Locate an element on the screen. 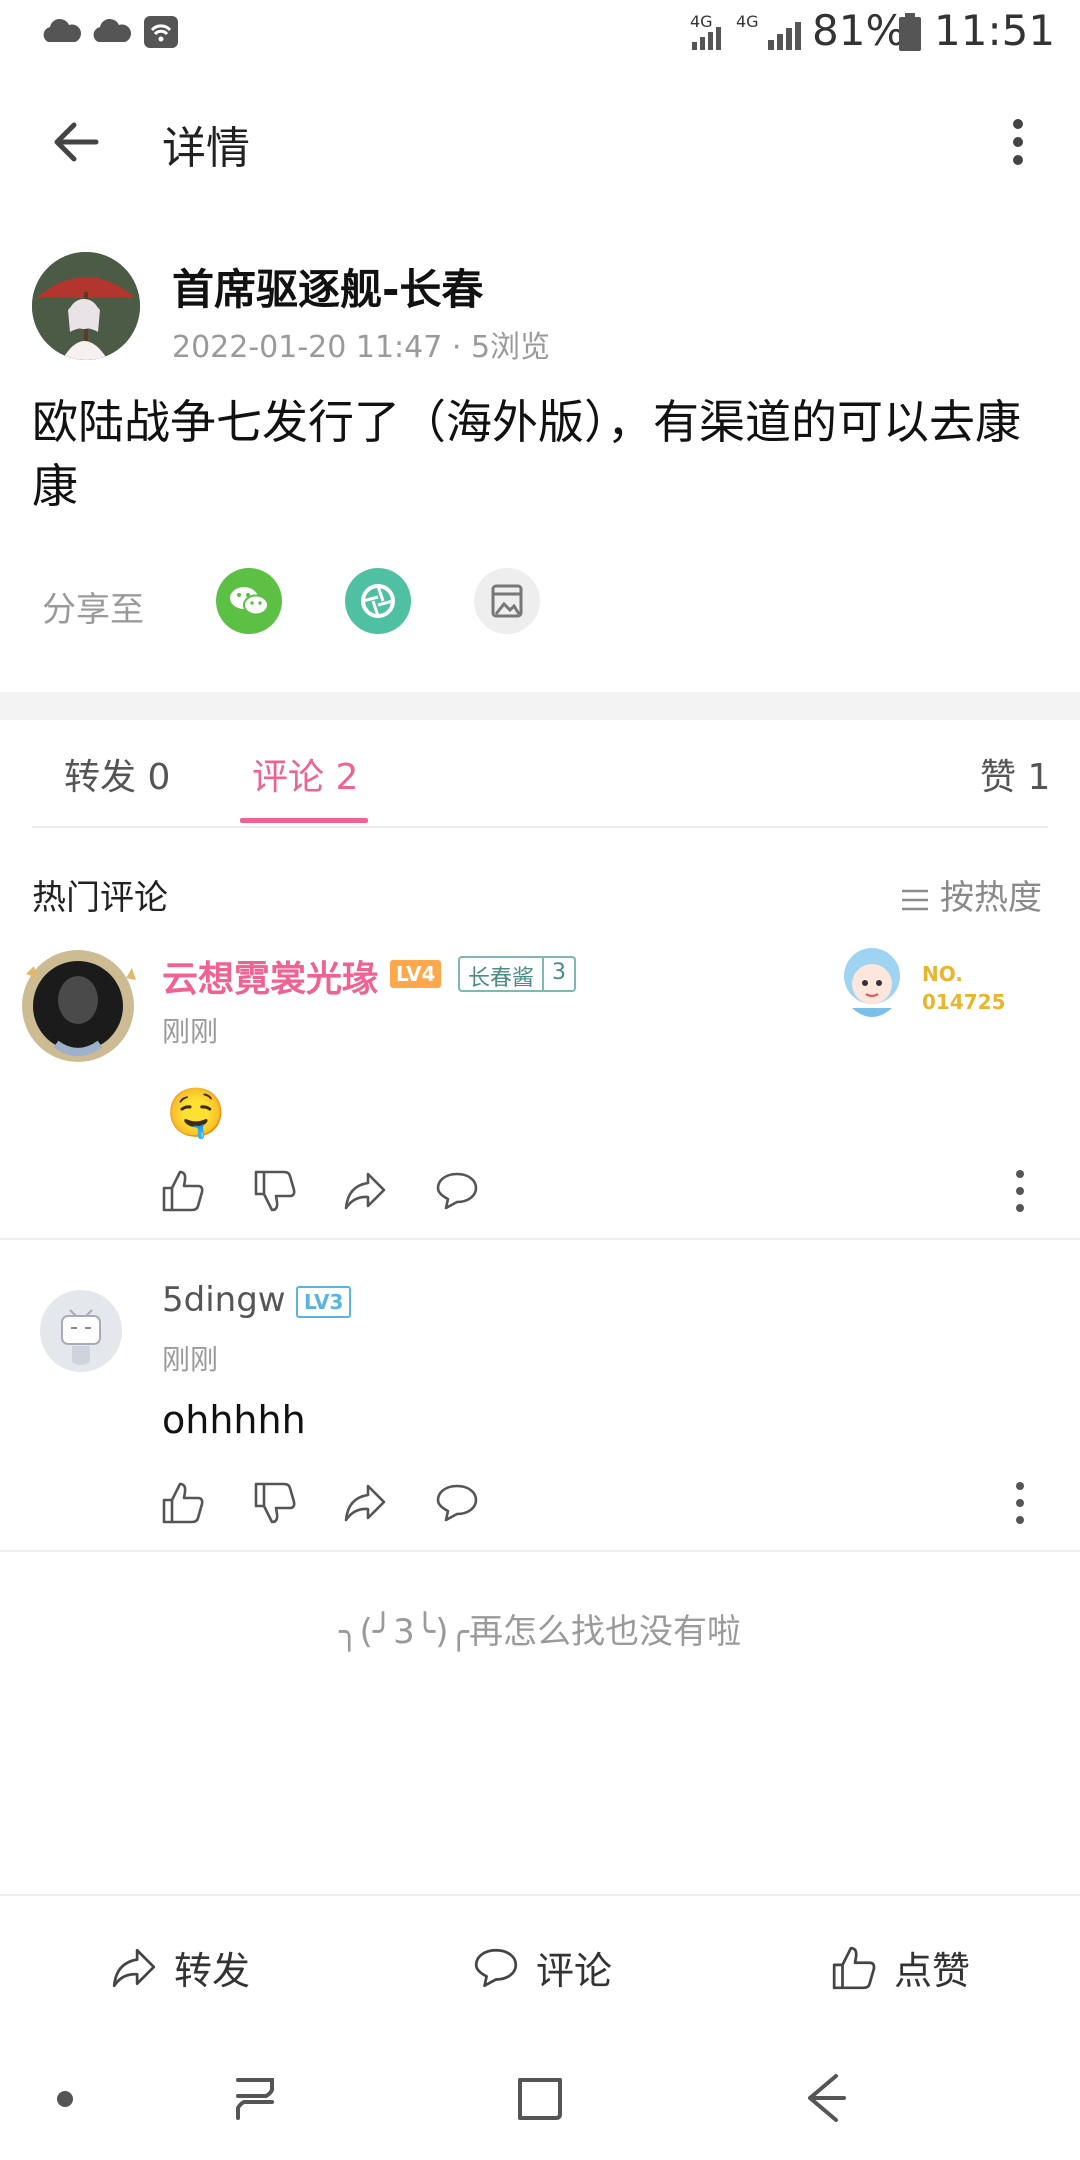 The image size is (1080, 2160). more-menu-icon is located at coordinates (1018, 142).